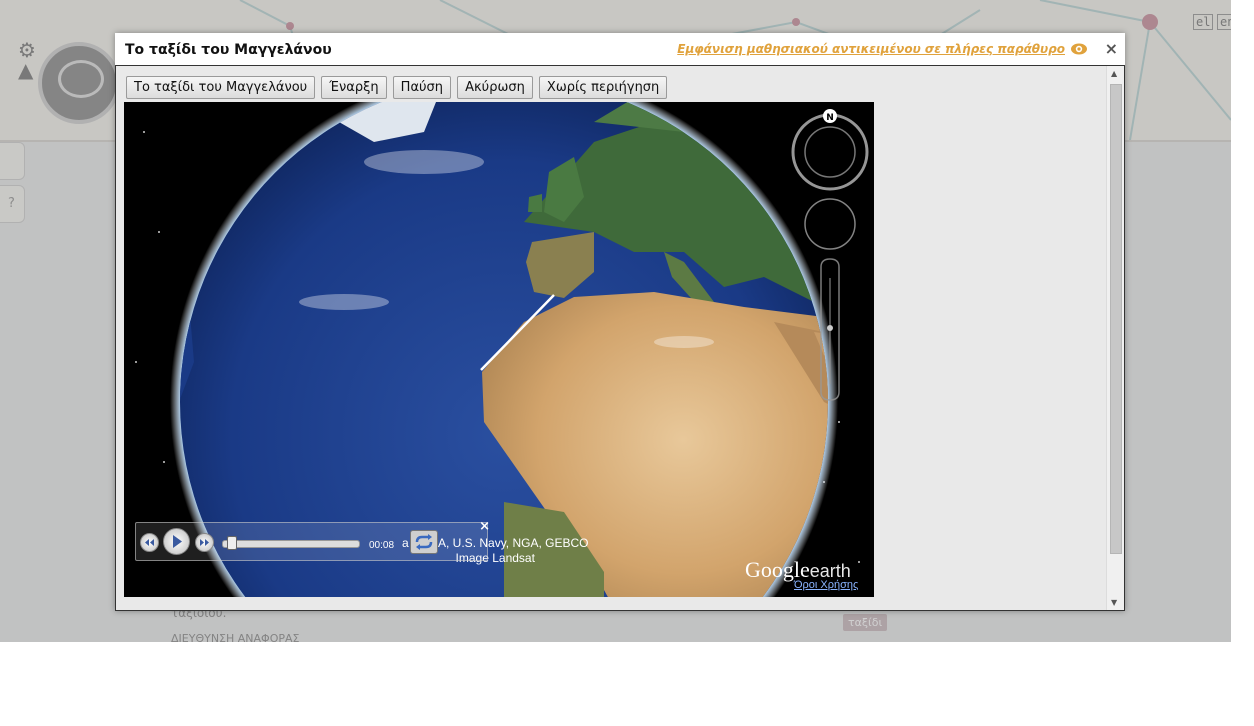  What do you see at coordinates (826, 585) in the screenshot?
I see `terms-link: Όροι Χρήσης` at bounding box center [826, 585].